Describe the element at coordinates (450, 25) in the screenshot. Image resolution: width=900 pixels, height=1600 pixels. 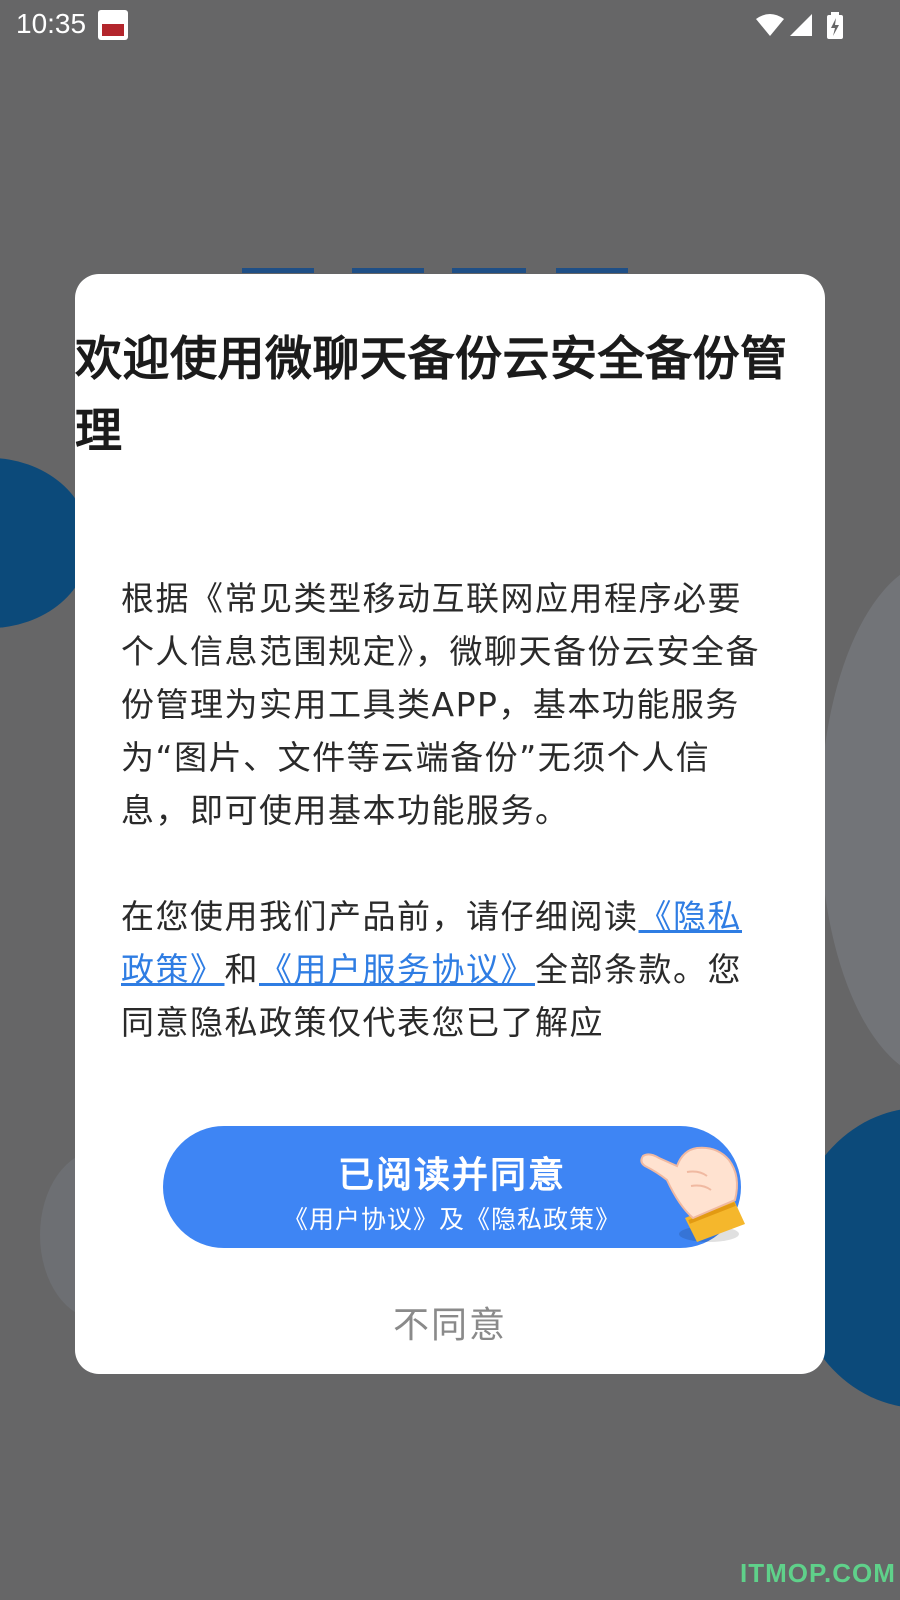
I see `status-bar: 10:35` at that location.